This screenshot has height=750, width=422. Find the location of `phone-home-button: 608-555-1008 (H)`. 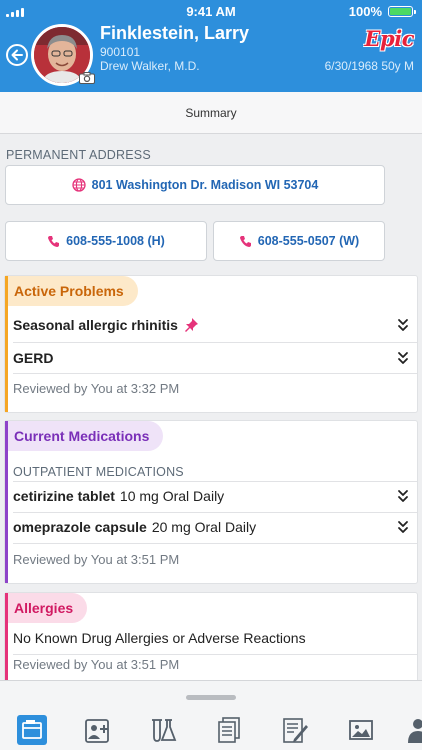

phone-home-button: 608-555-1008 (H) is located at coordinates (106, 241).